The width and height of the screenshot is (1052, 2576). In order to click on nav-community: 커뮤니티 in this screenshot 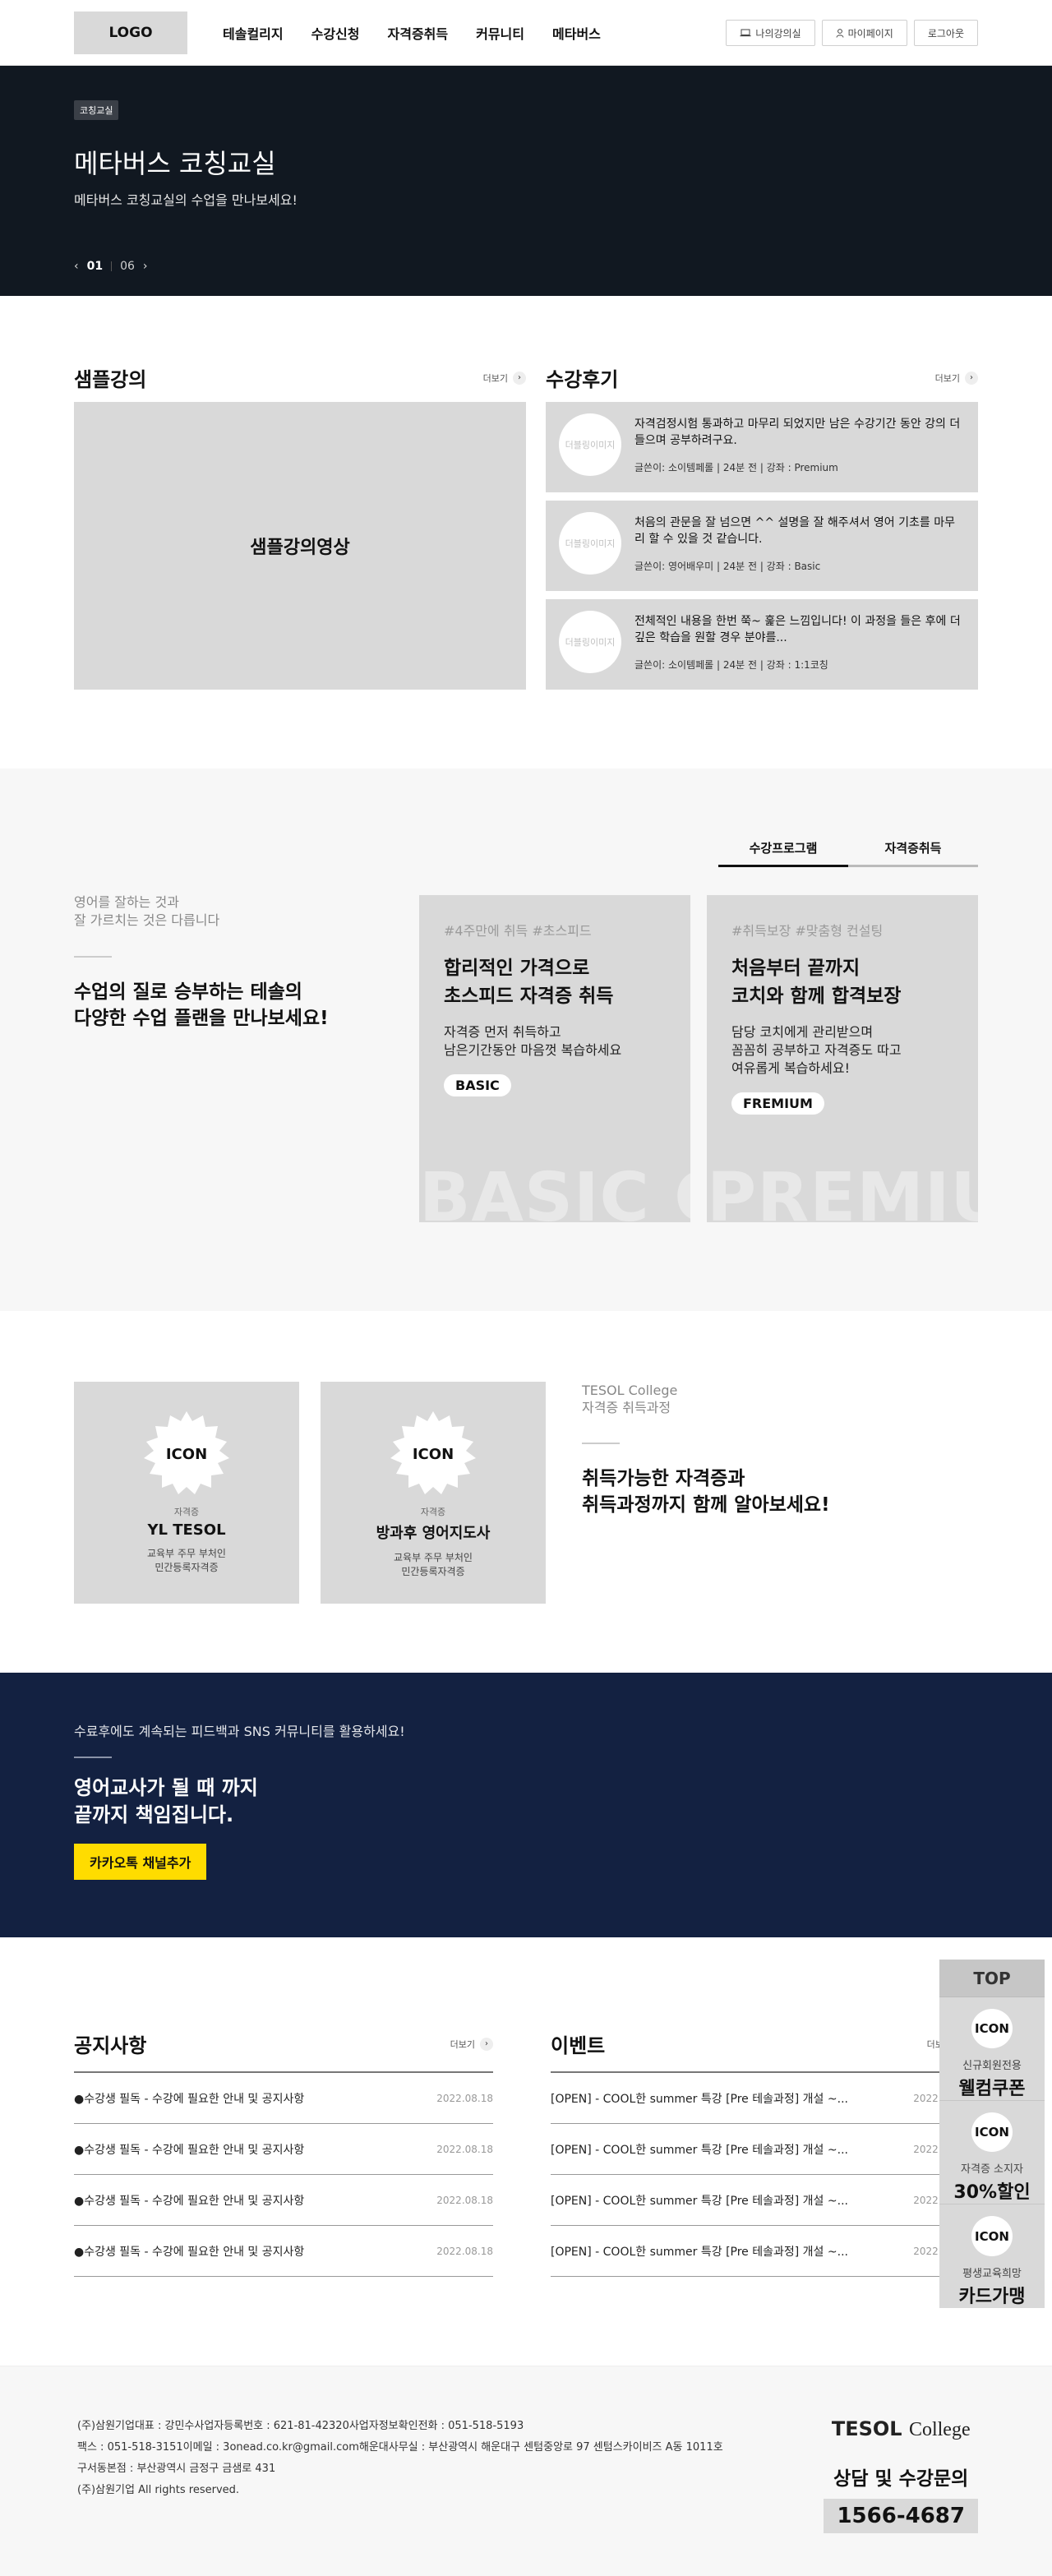, I will do `click(500, 33)`.